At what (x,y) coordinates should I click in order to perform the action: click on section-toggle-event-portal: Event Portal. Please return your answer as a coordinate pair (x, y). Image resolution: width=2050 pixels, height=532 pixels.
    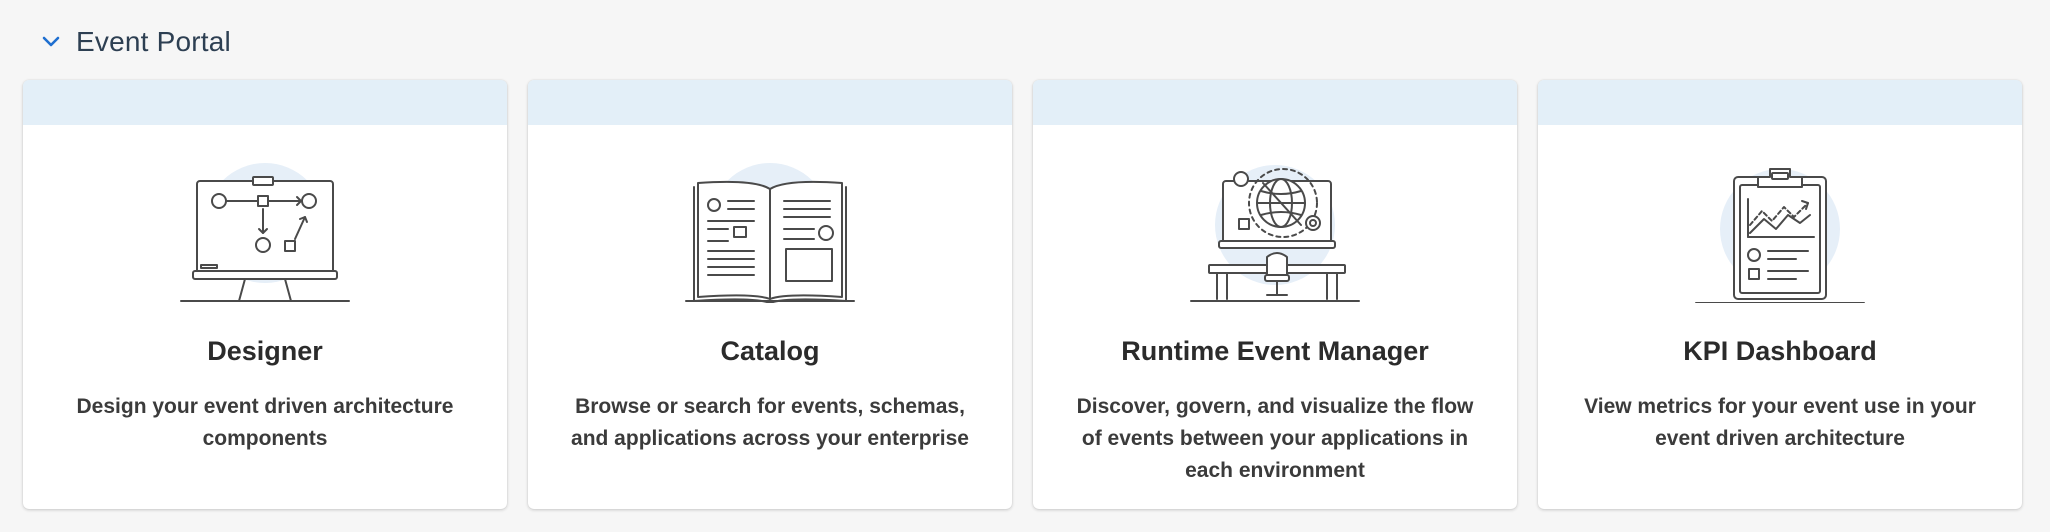
    Looking at the image, I should click on (135, 42).